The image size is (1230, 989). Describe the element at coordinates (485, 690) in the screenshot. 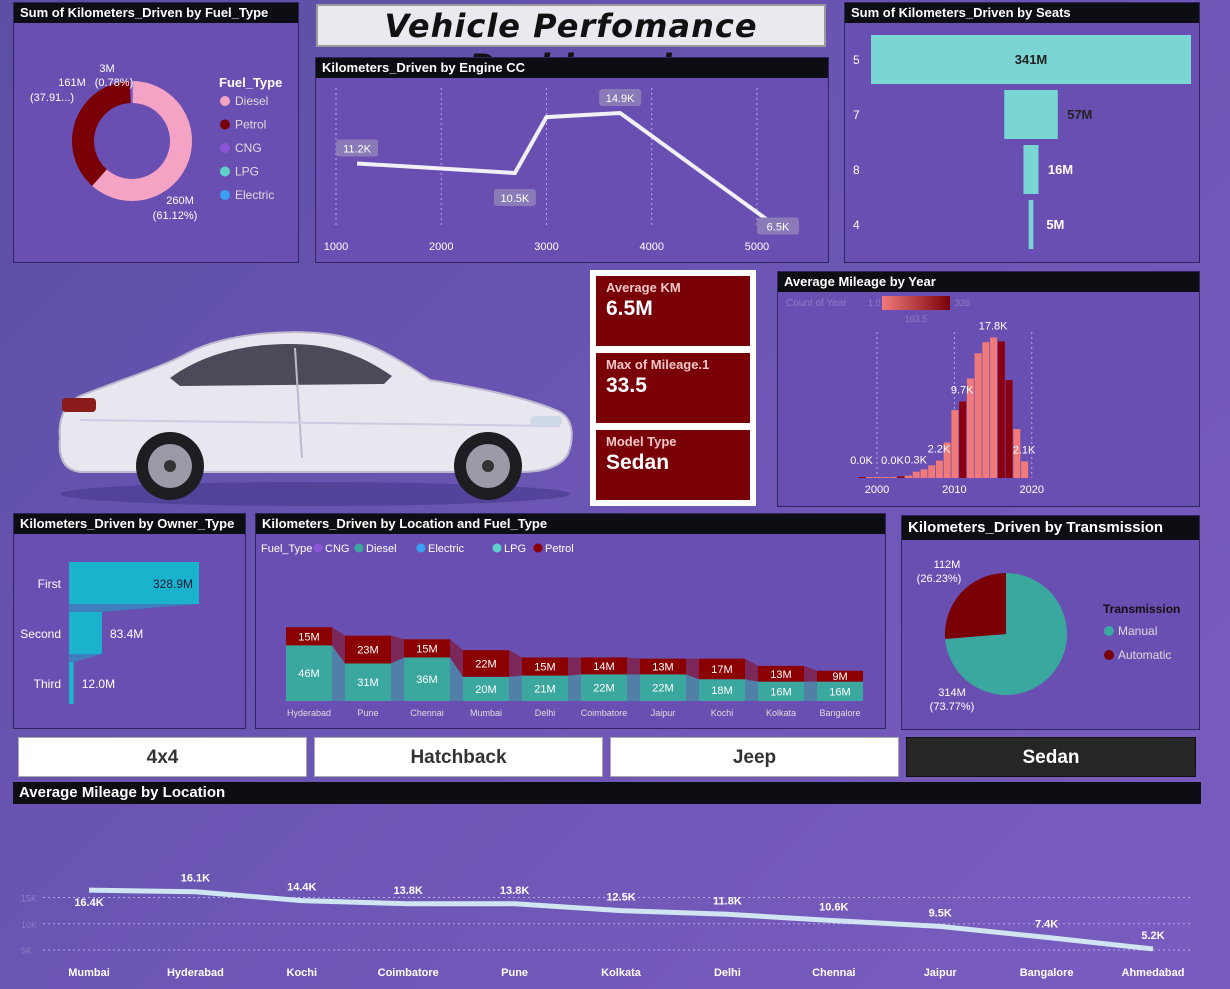

I see `locfuel-diesel-label: 20M` at that location.